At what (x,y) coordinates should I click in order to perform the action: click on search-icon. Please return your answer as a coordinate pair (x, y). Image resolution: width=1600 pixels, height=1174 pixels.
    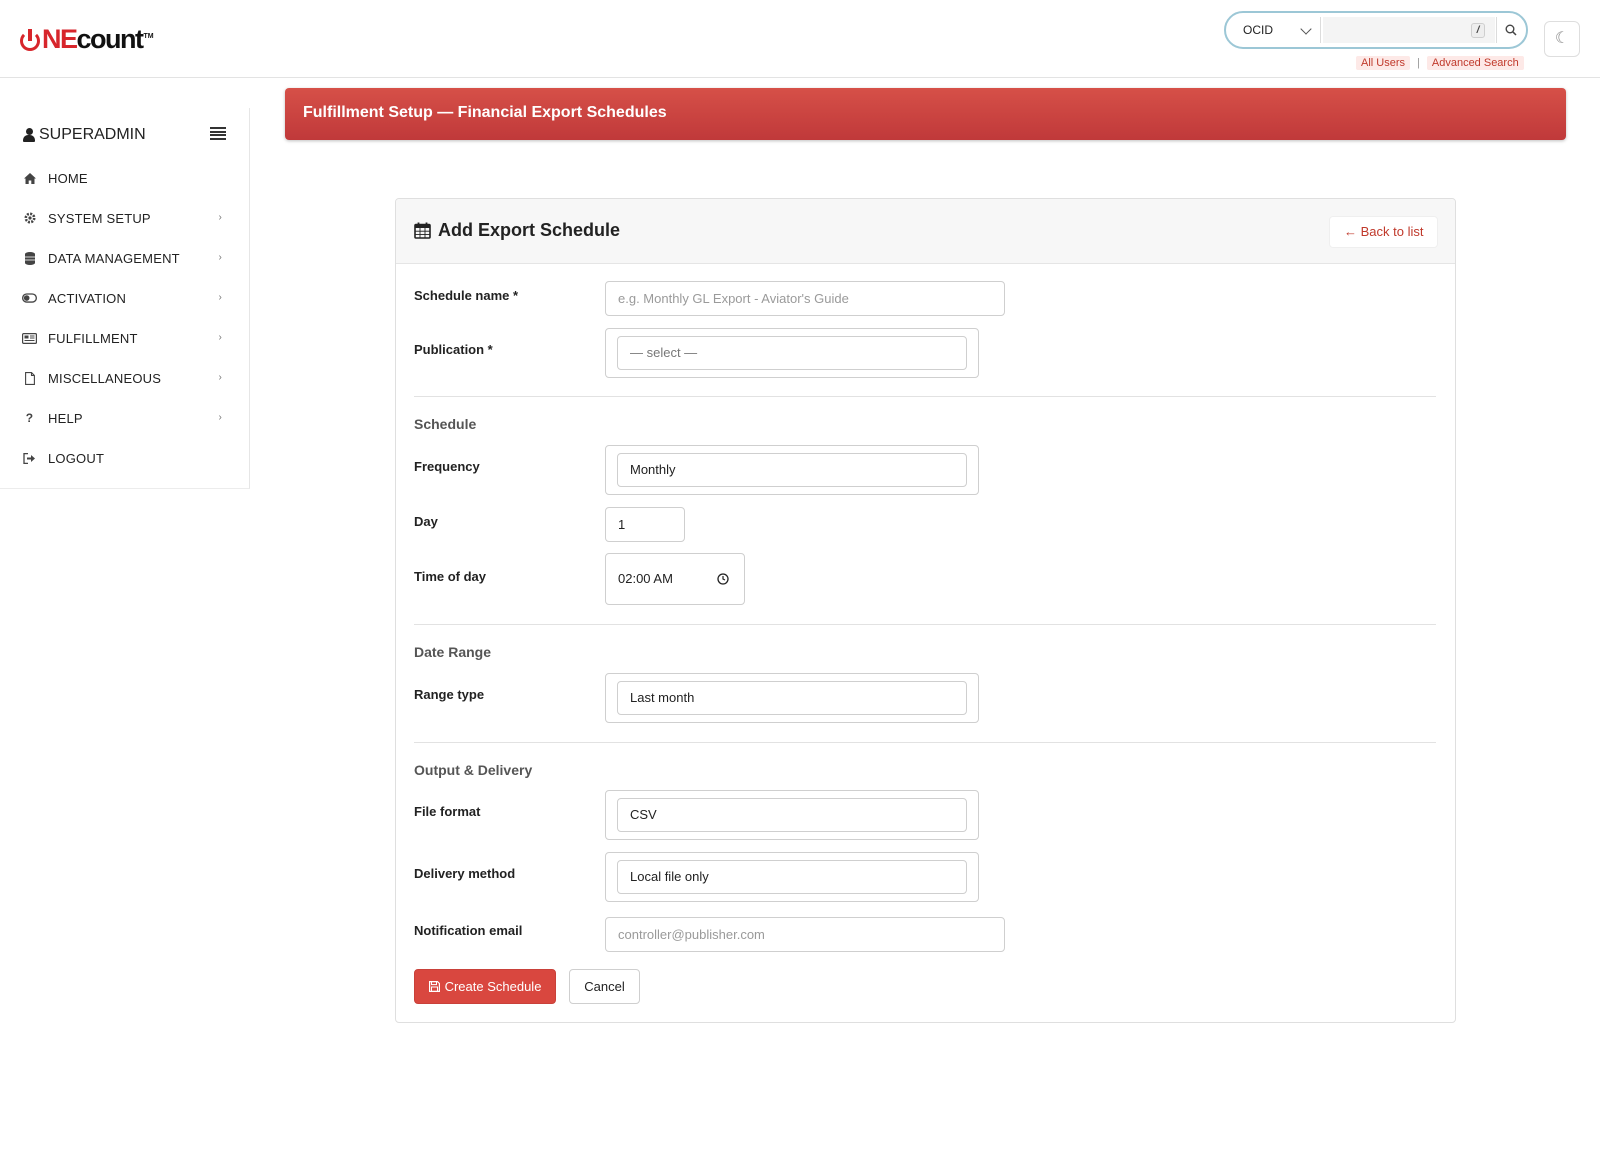
    Looking at the image, I should click on (1511, 30).